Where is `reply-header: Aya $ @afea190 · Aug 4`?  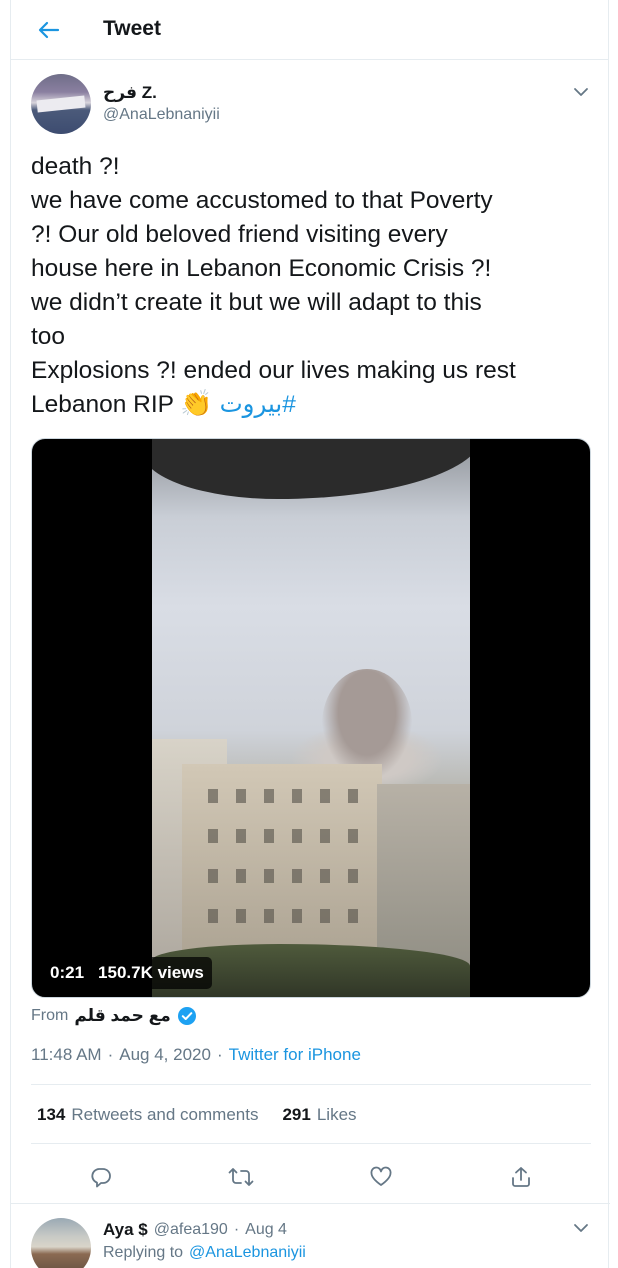 reply-header: Aya $ @afea190 · Aug 4 is located at coordinates (195, 1230).